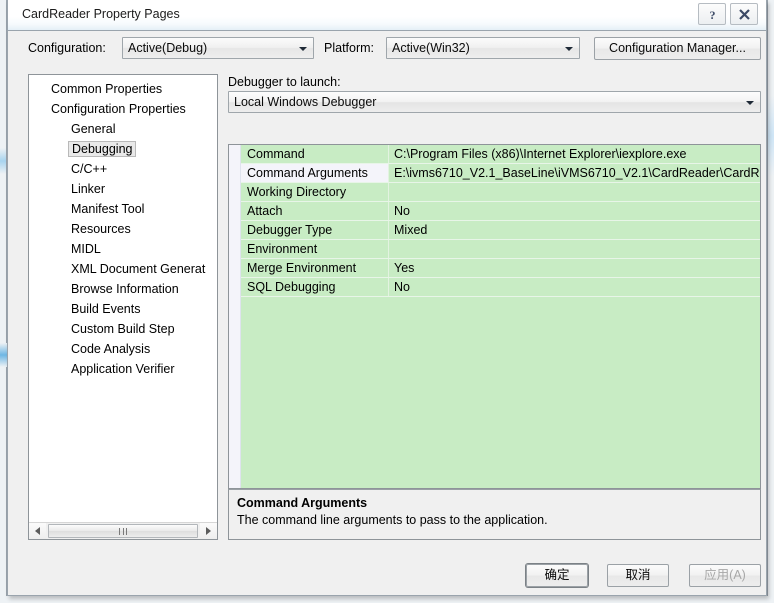 This screenshot has height=603, width=774. What do you see at coordinates (123, 169) in the screenshot?
I see `tree-item-c-cpp: C/C++` at bounding box center [123, 169].